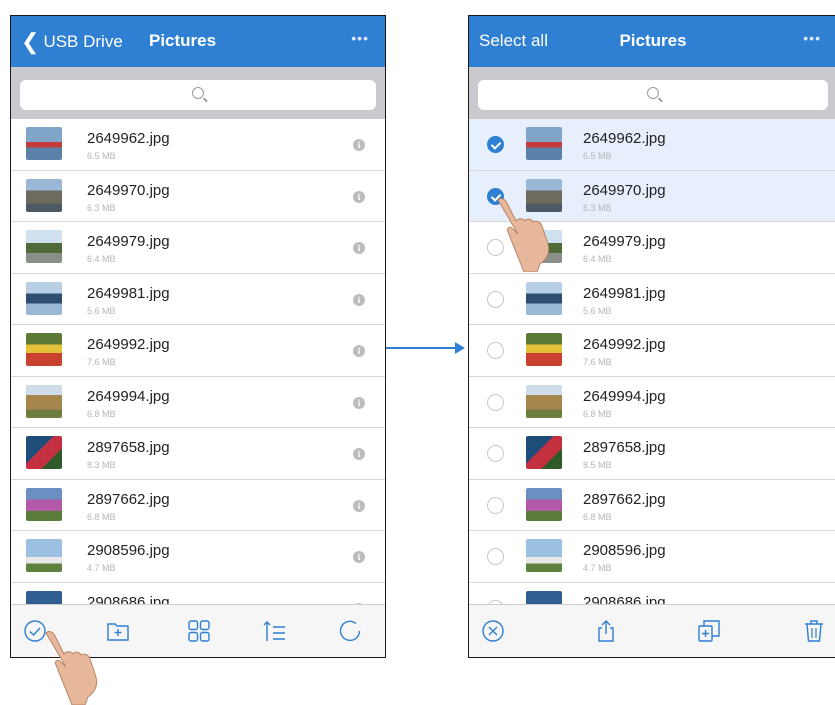  What do you see at coordinates (652, 402) in the screenshot?
I see `list-item: 2649994.jpg 6.8 MB` at bounding box center [652, 402].